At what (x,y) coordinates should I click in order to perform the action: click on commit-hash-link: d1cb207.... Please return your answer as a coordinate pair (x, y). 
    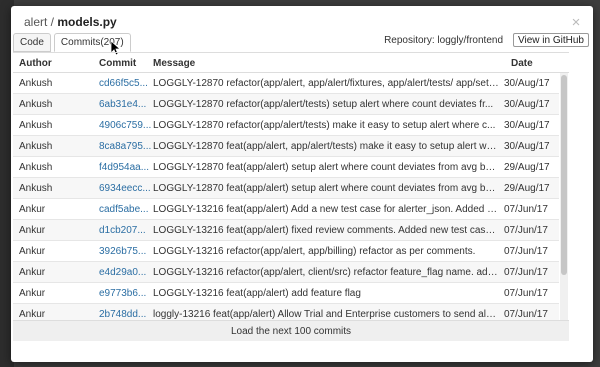
    Looking at the image, I should click on (125, 230).